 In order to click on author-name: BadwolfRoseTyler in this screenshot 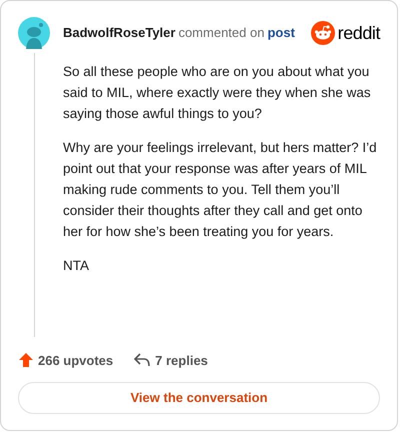, I will do `click(119, 33)`.